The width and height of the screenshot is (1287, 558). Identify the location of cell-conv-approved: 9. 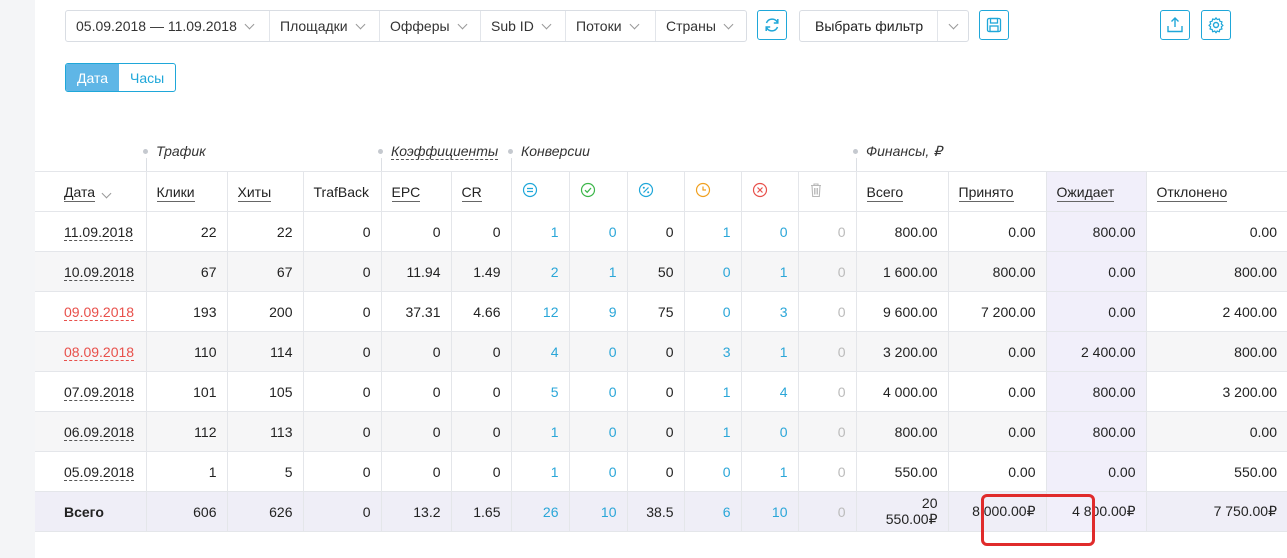
(598, 311).